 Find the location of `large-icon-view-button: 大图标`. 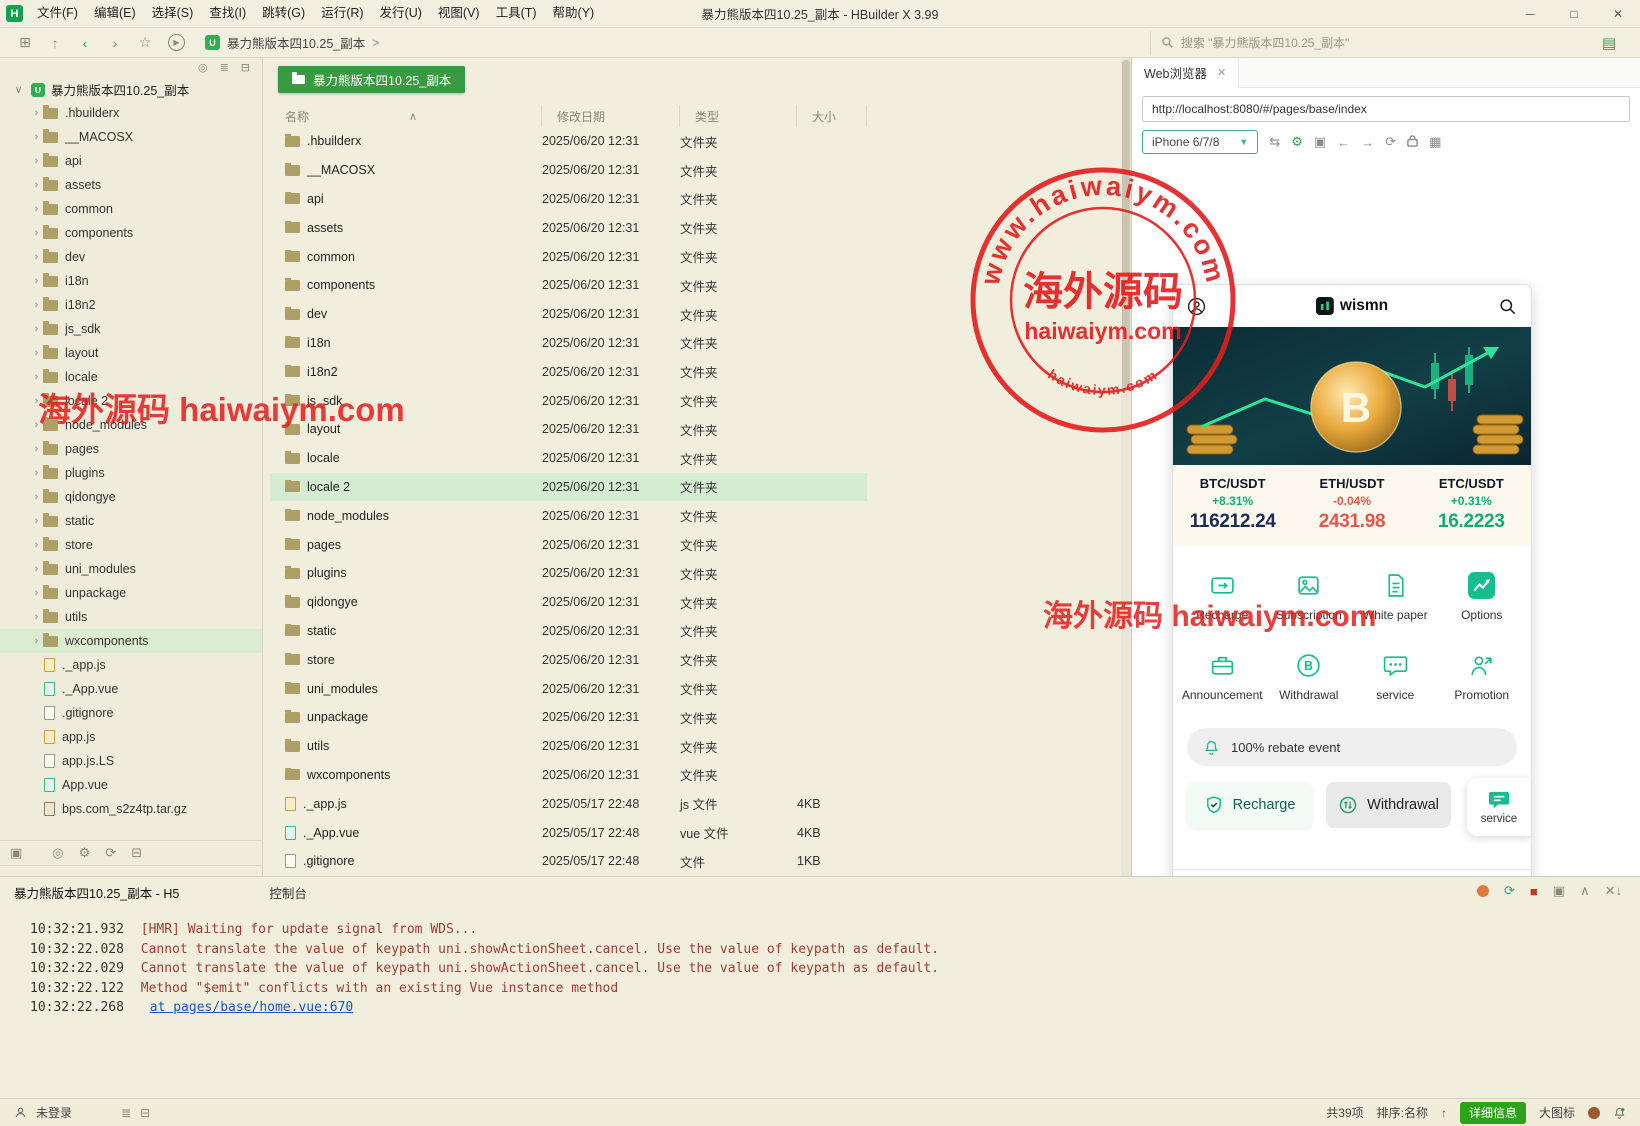

large-icon-view-button: 大图标 is located at coordinates (1557, 1112).